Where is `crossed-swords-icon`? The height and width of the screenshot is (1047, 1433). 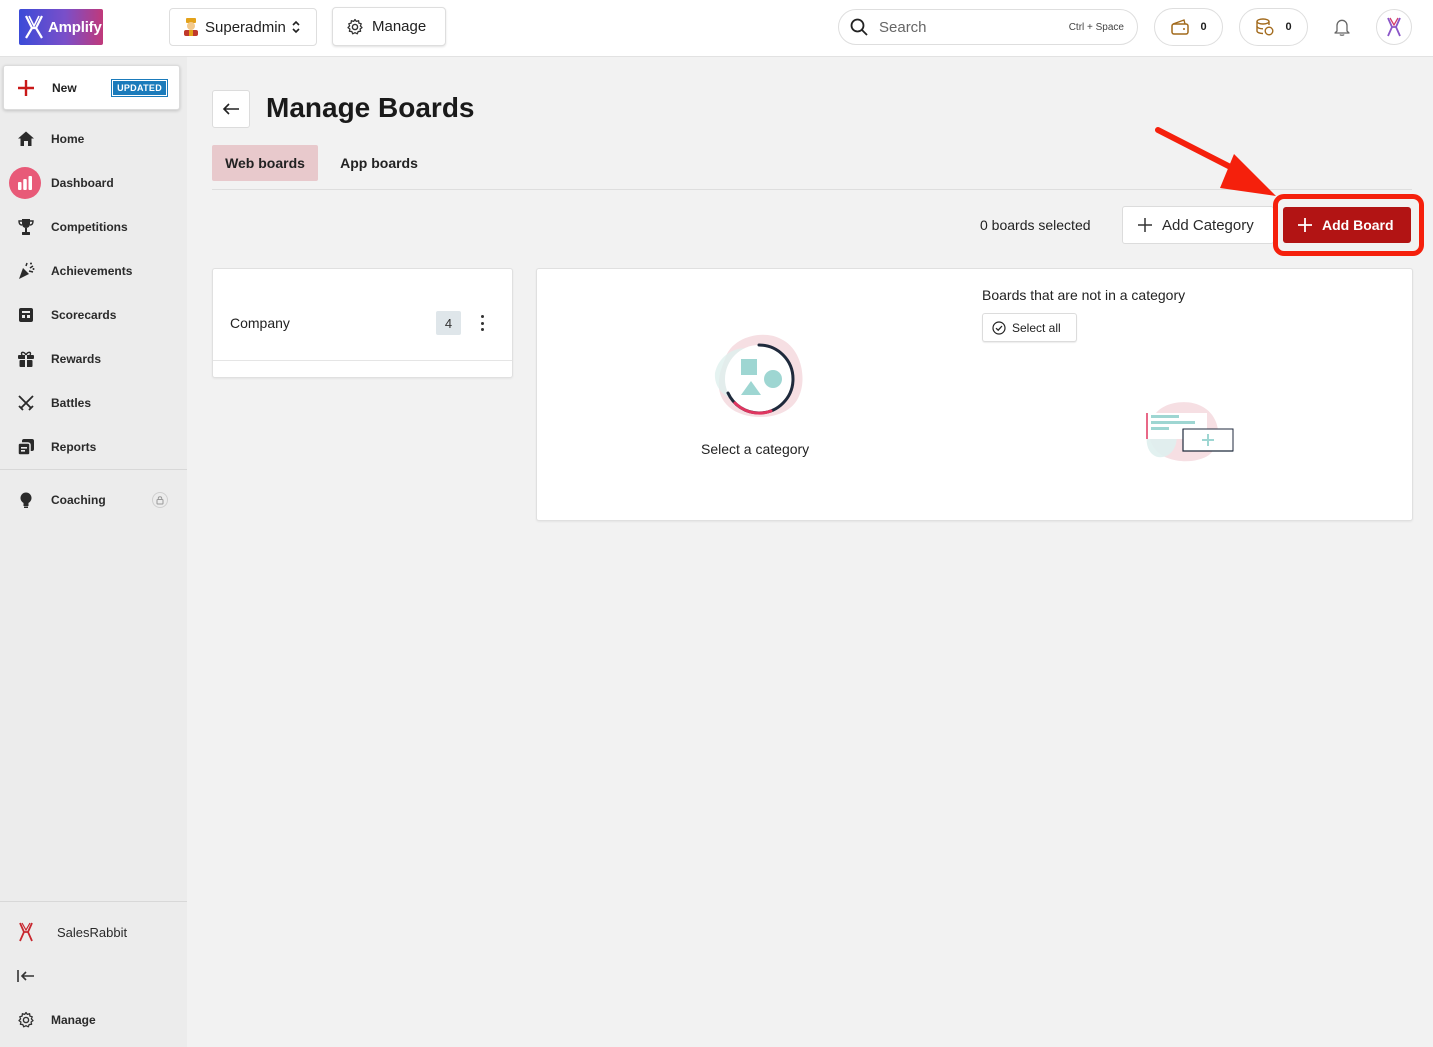
crossed-swords-icon is located at coordinates (26, 403).